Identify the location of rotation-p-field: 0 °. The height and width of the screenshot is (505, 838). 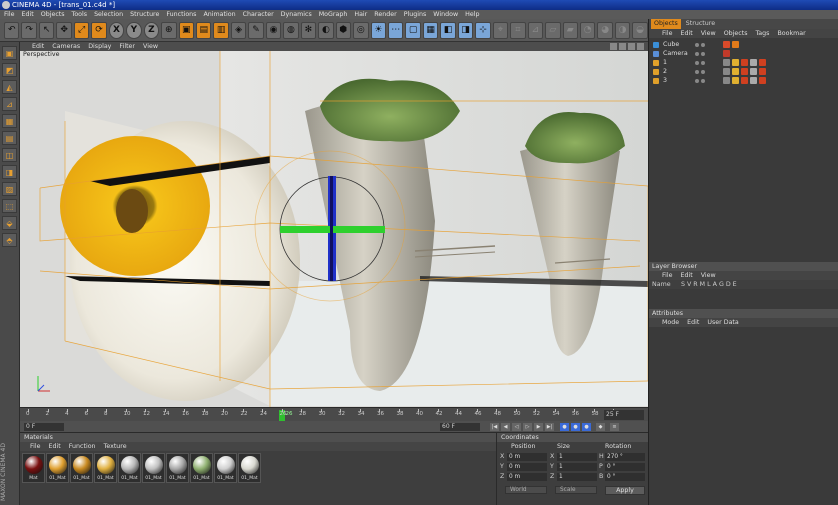
(625, 467).